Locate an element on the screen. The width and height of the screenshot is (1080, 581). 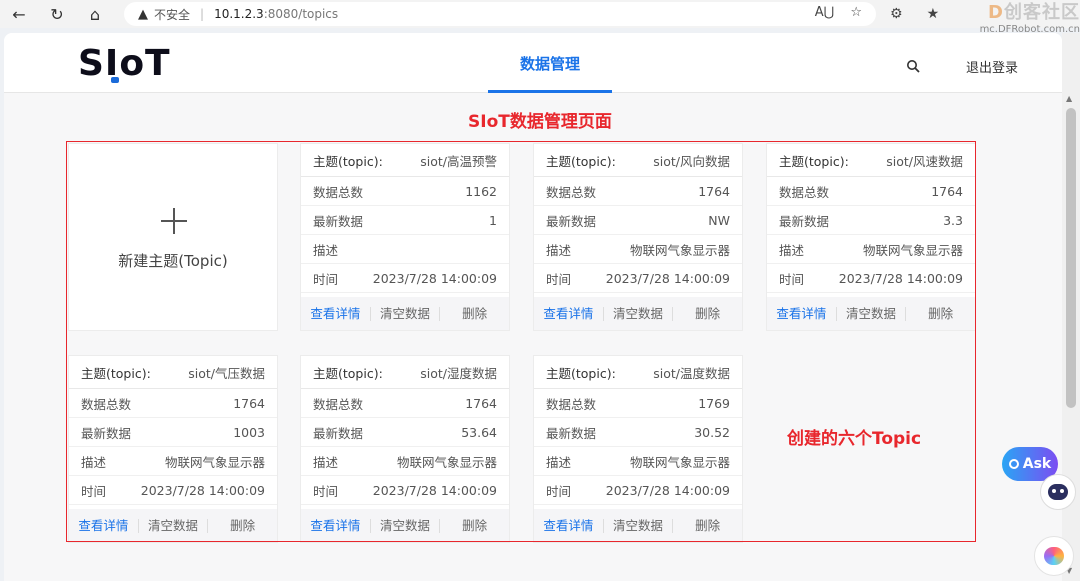
topic-latest-row: 最新数据 30.52 is located at coordinates (638, 432).